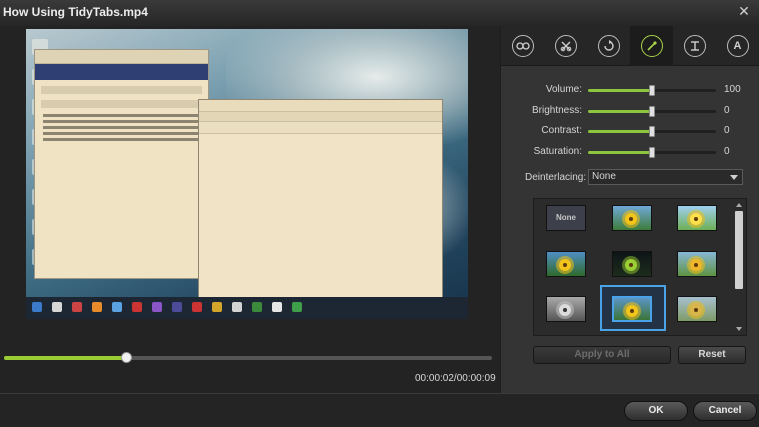  I want to click on tab-text: A, so click(737, 46).